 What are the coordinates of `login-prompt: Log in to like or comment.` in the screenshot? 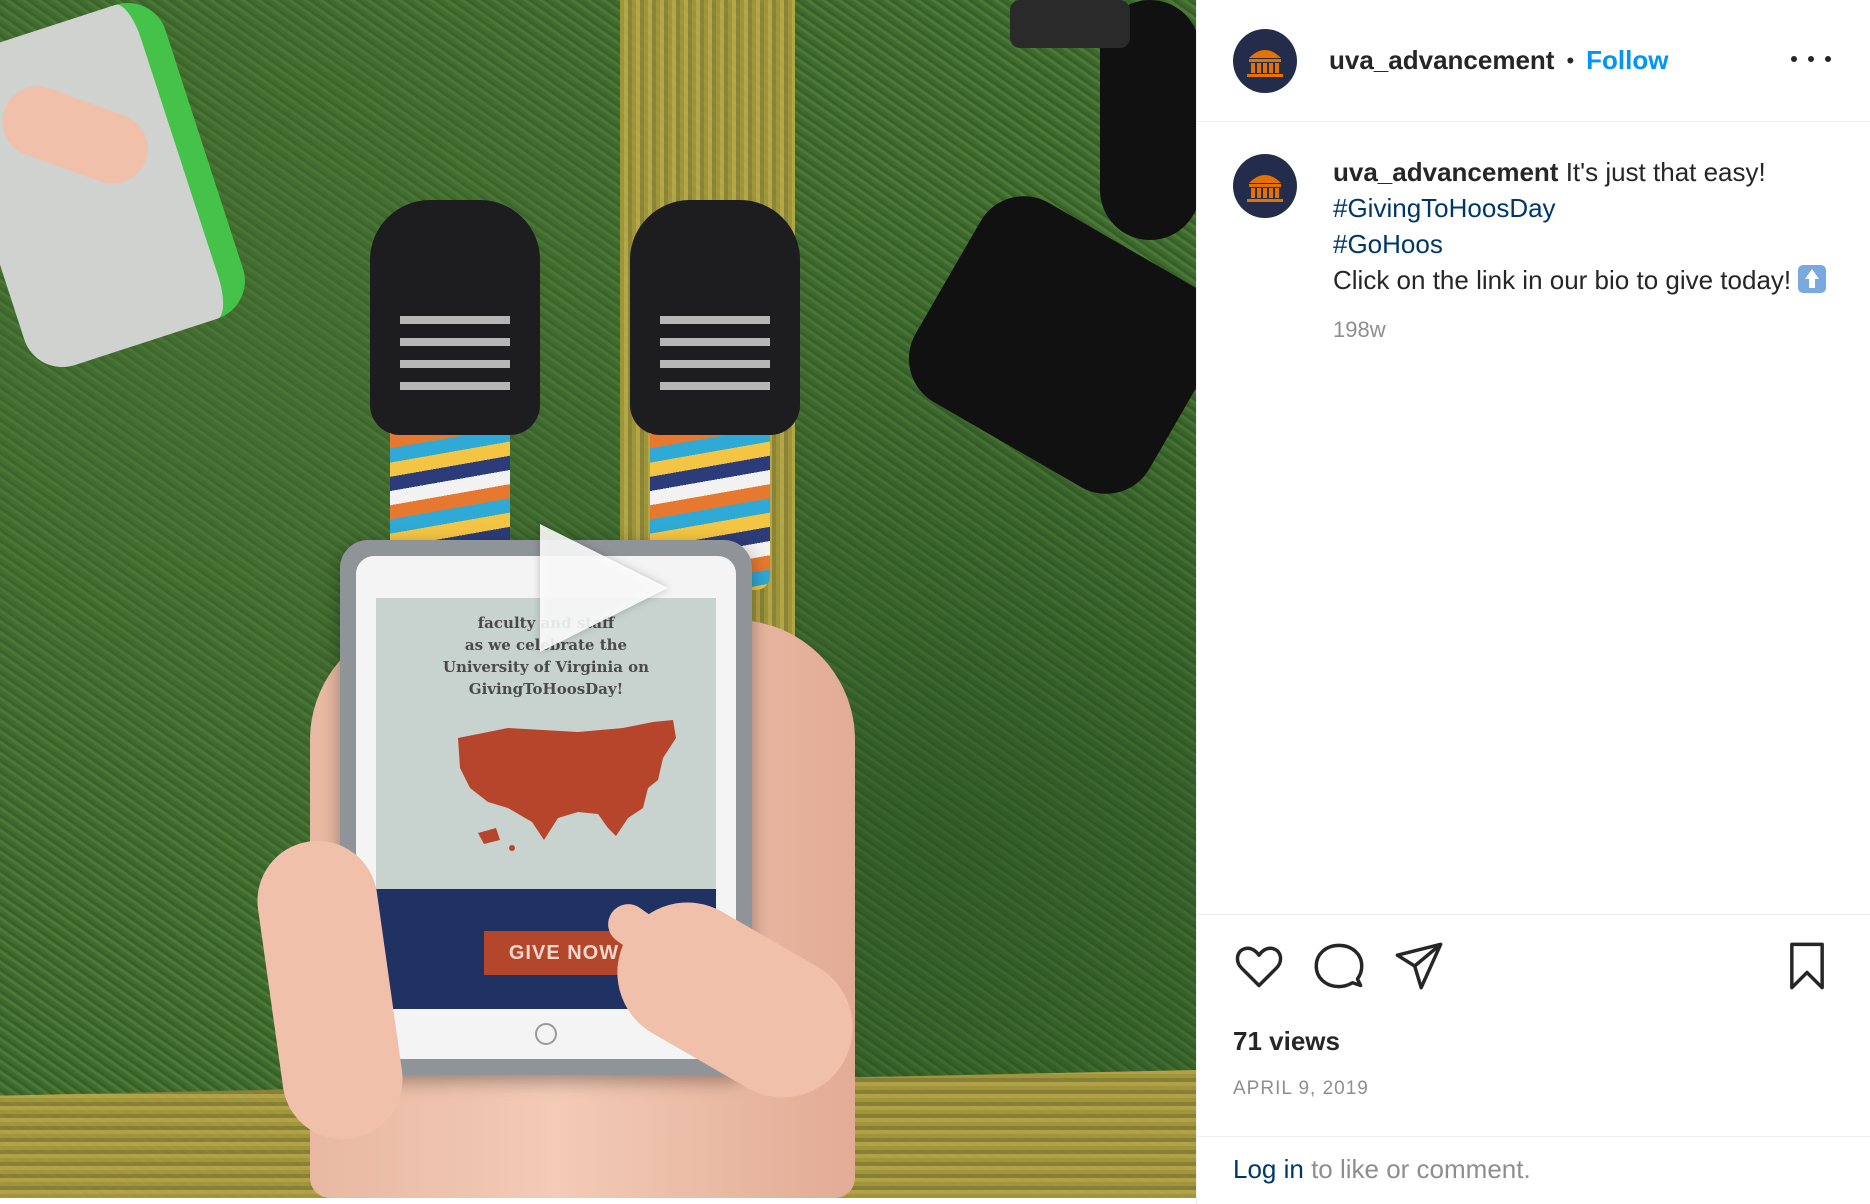 It's located at (1382, 1169).